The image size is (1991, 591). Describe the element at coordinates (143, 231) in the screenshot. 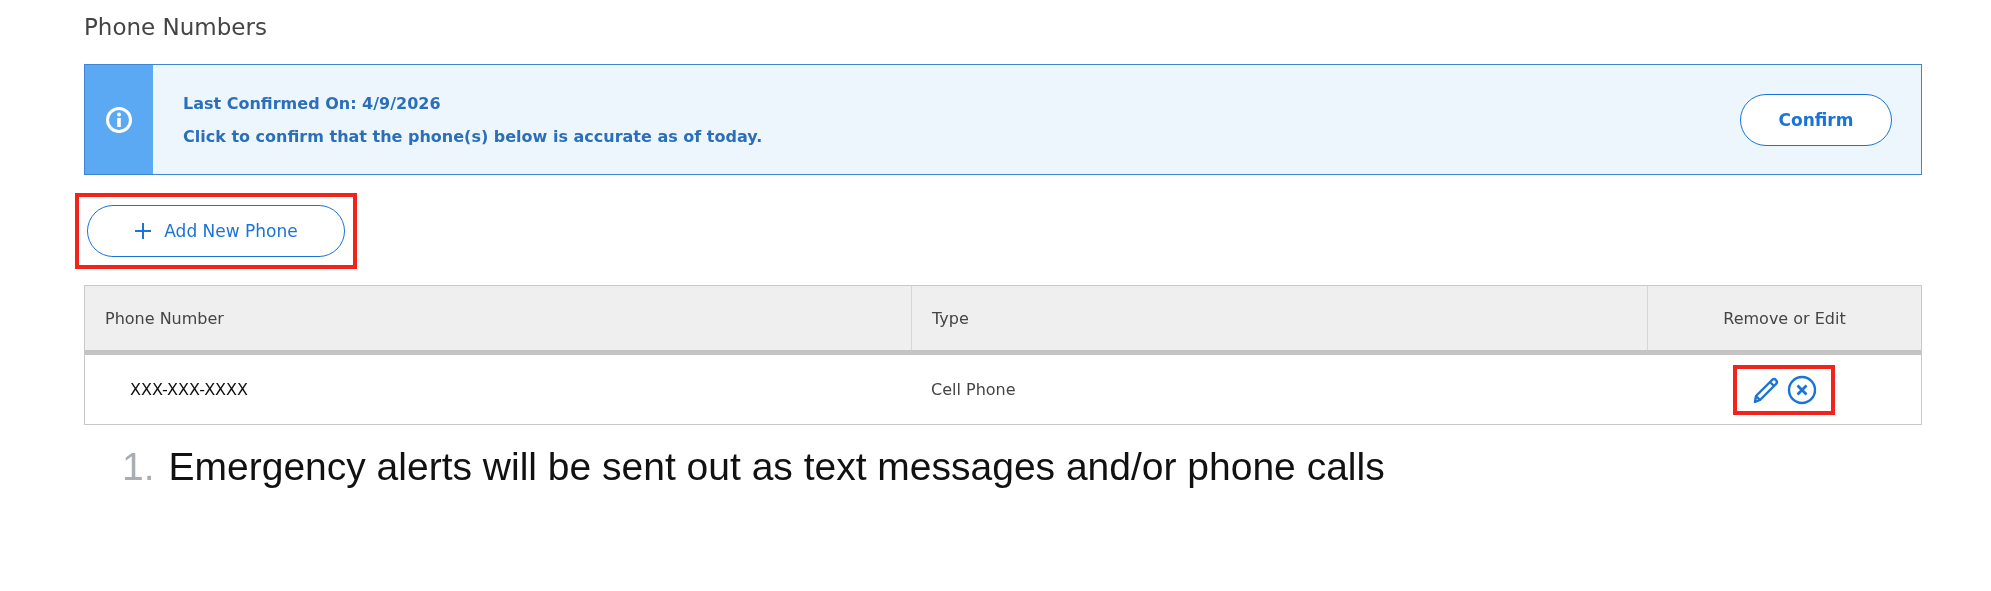

I see `plus-icon` at that location.